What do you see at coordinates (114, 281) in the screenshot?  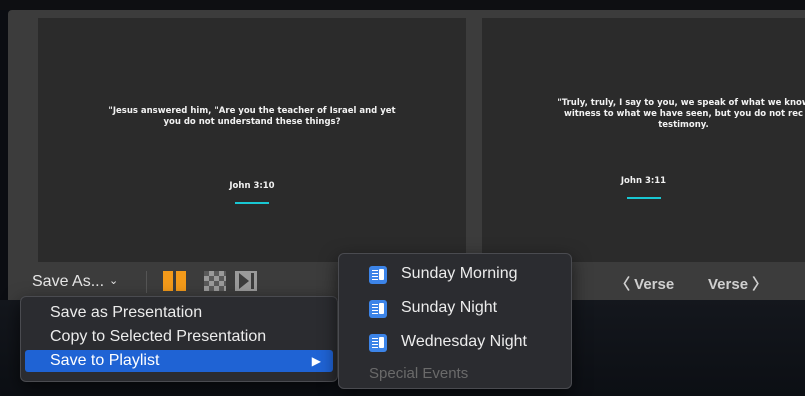 I see `chevron-down-icon: ⌄` at bounding box center [114, 281].